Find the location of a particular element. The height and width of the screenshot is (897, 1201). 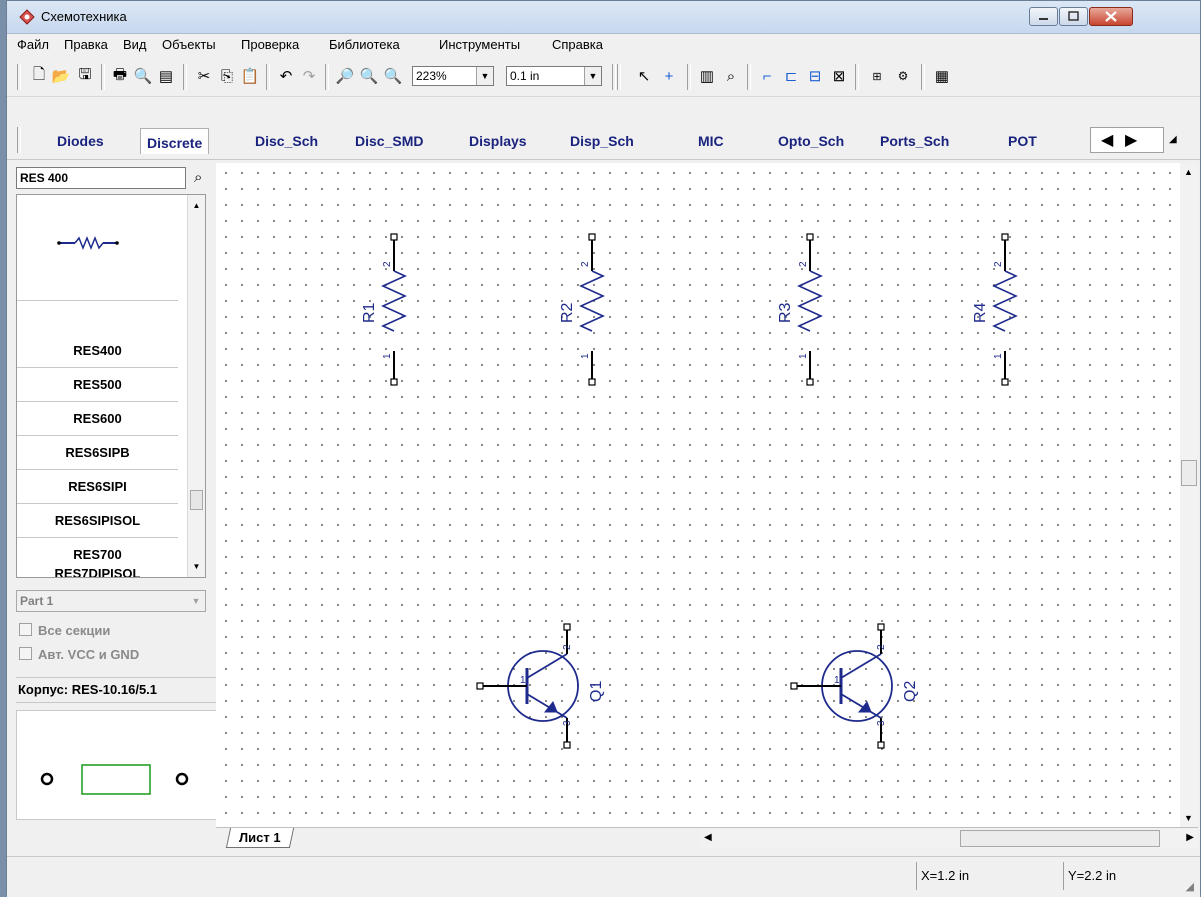

report-button: ▤ is located at coordinates (166, 76).